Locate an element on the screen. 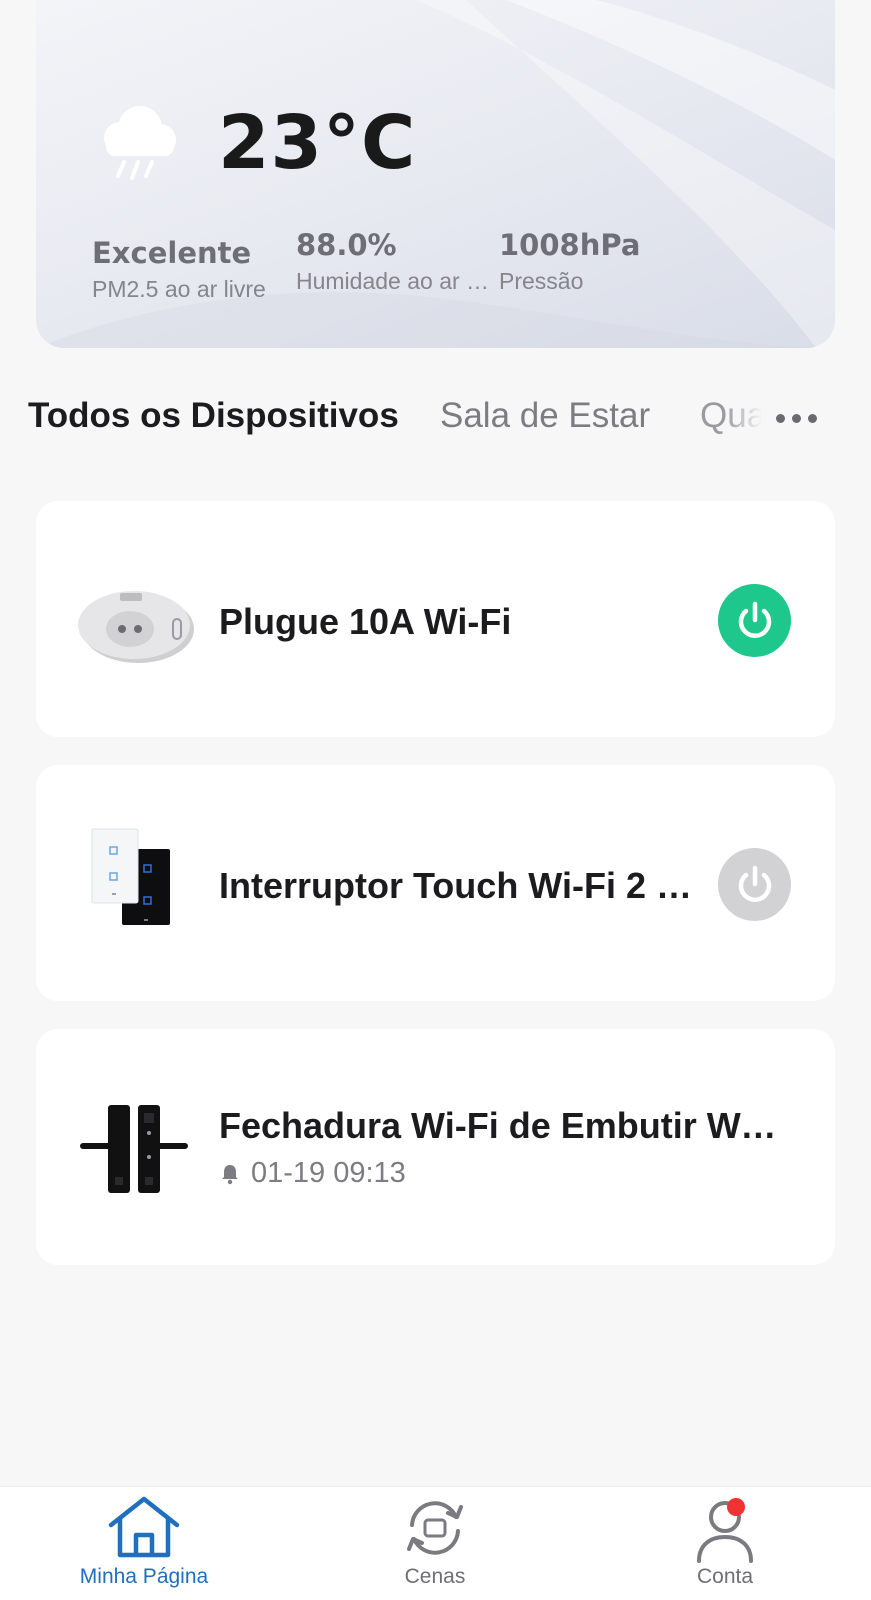 The width and height of the screenshot is (871, 1600). more-tabs-button is located at coordinates (797, 419).